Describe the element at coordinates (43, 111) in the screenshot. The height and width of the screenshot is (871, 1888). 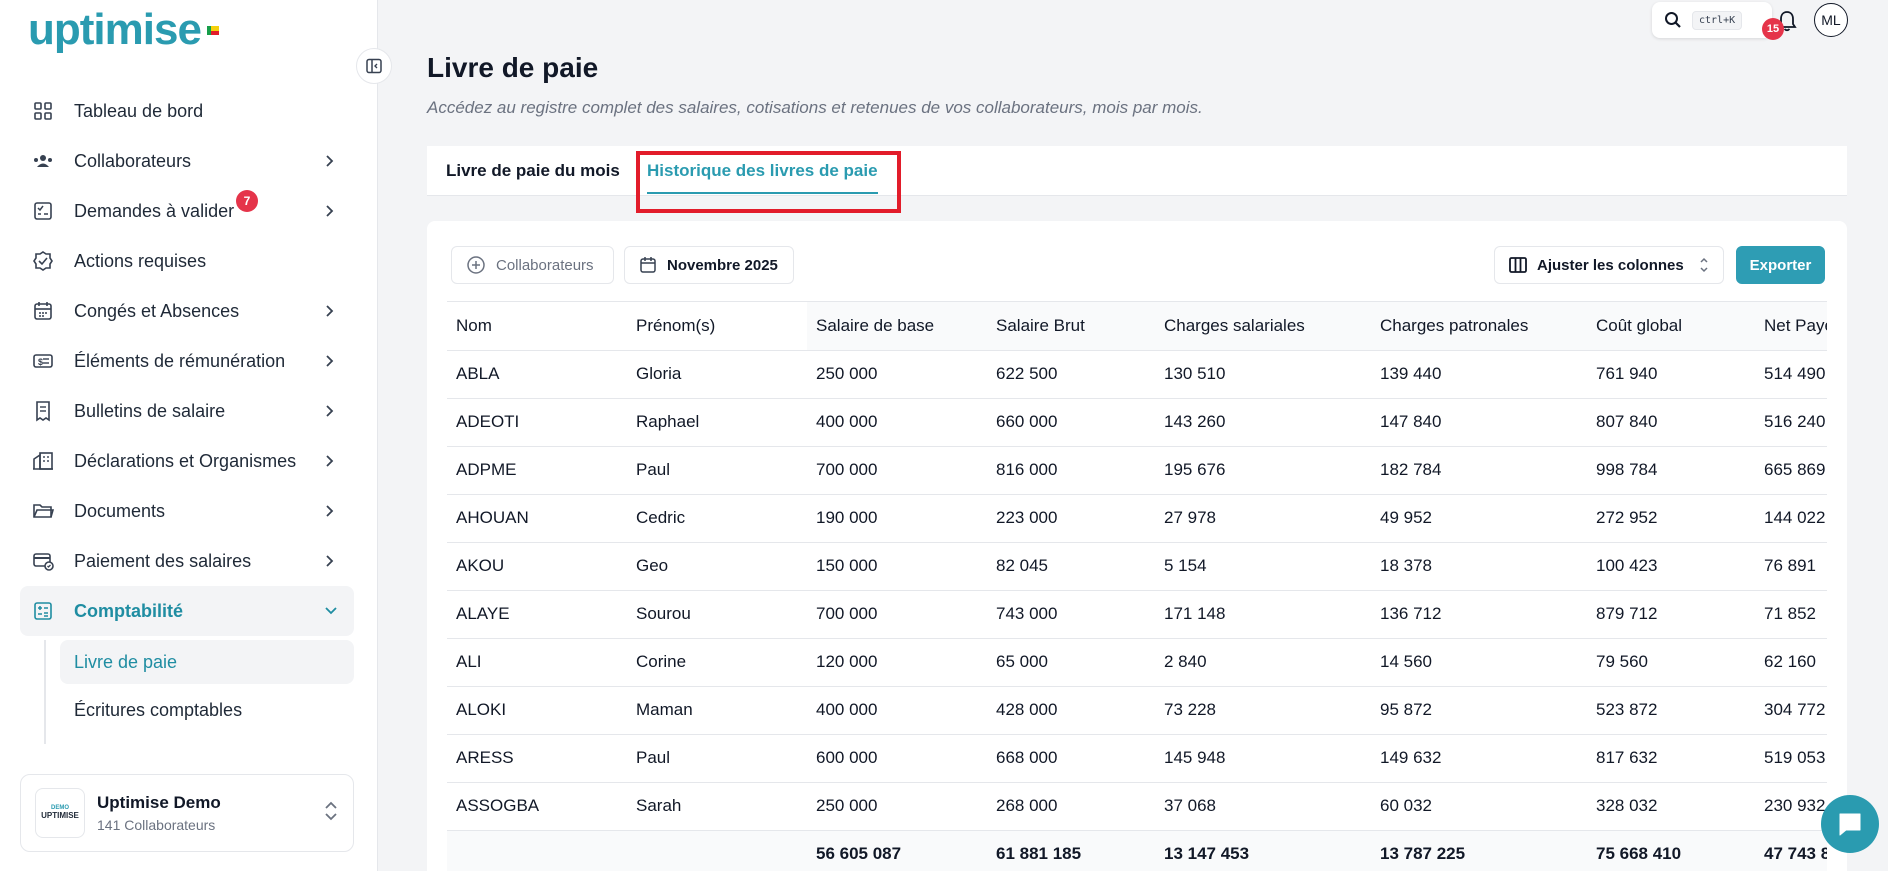
I see `dashboard-icon` at that location.